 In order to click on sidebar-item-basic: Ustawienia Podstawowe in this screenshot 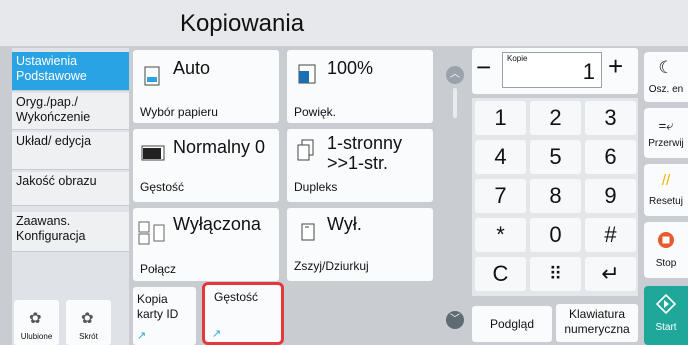, I will do `click(70, 71)`.